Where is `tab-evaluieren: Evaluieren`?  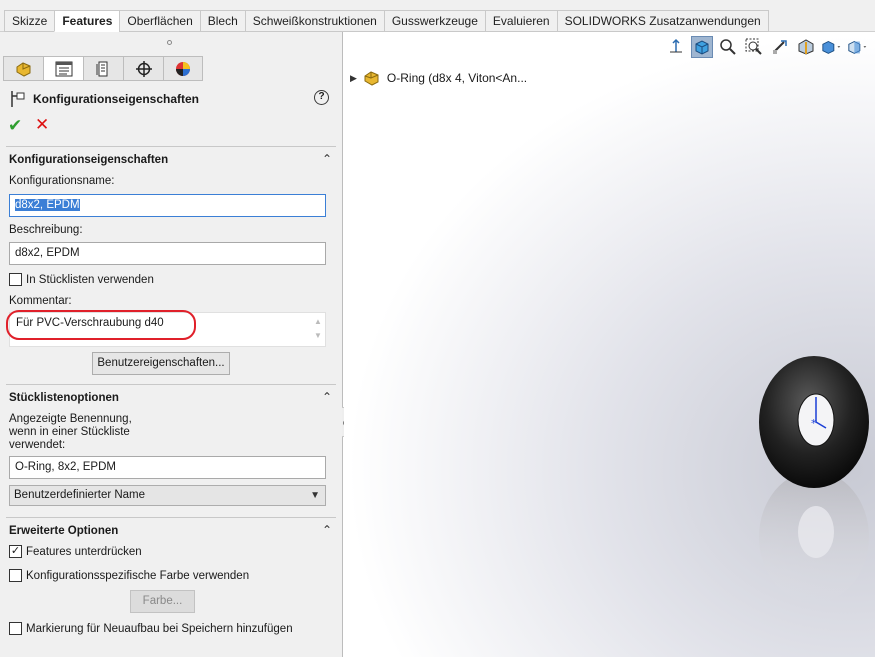
tab-evaluieren: Evaluieren is located at coordinates (520, 21).